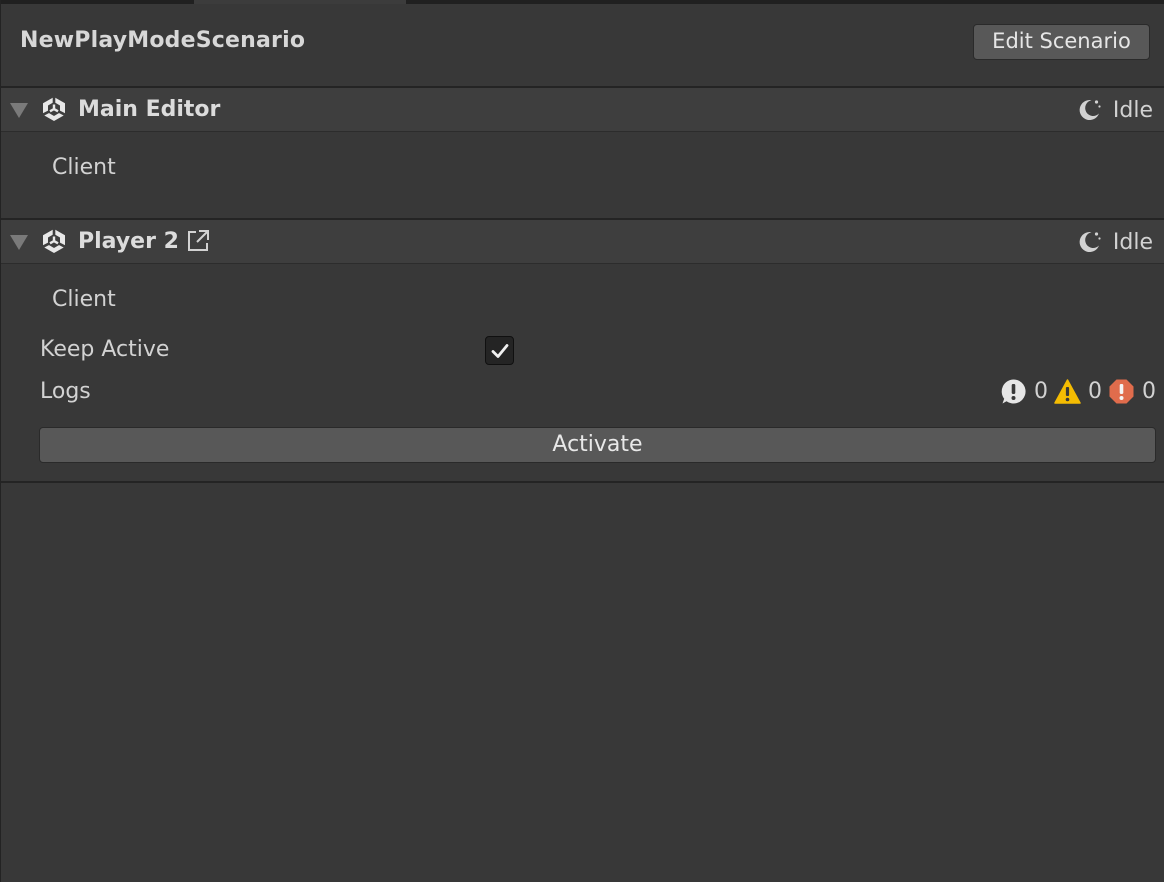 The height and width of the screenshot is (882, 1164). Describe the element at coordinates (582, 176) in the screenshot. I see `instance-body-main-editor: Client` at that location.